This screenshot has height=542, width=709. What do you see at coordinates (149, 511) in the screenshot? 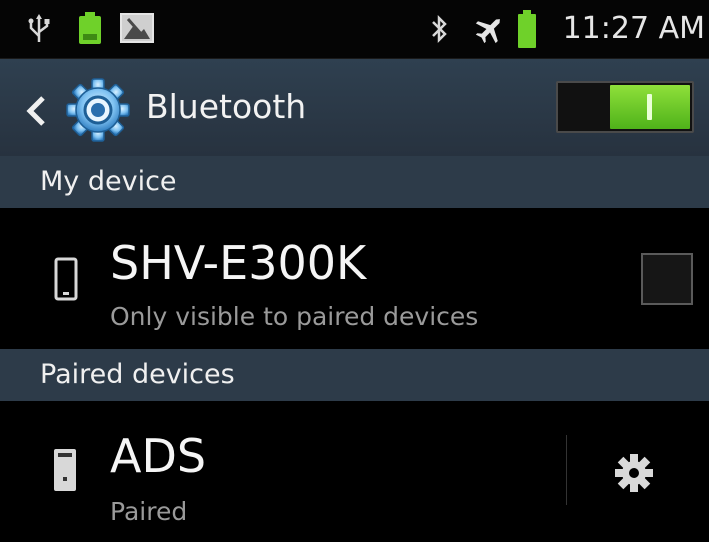
I see `paired-device-status: Paired` at bounding box center [149, 511].